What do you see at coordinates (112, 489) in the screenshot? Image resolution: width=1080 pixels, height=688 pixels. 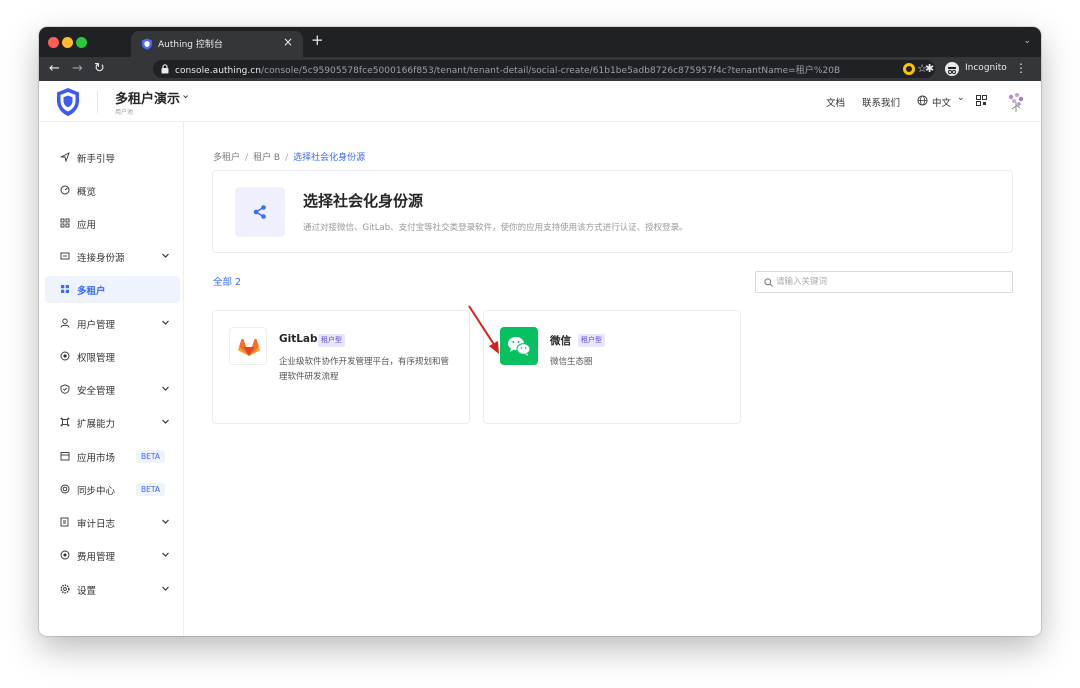 I see `sidebar-item-sync: 同步中心 BETA` at bounding box center [112, 489].